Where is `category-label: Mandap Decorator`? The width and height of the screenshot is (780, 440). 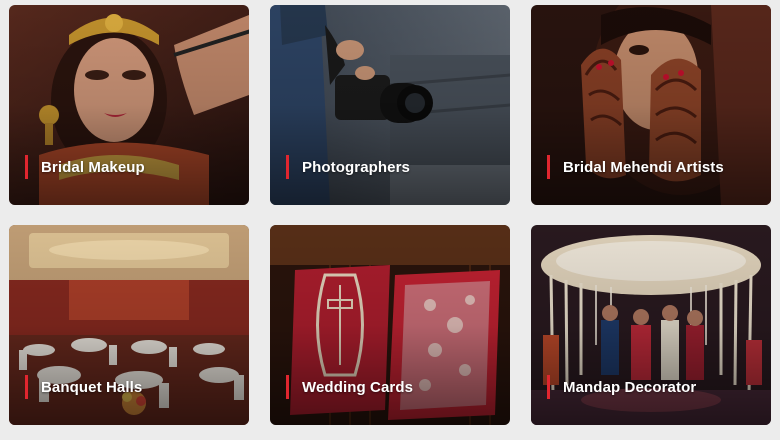
category-label: Mandap Decorator is located at coordinates (630, 387).